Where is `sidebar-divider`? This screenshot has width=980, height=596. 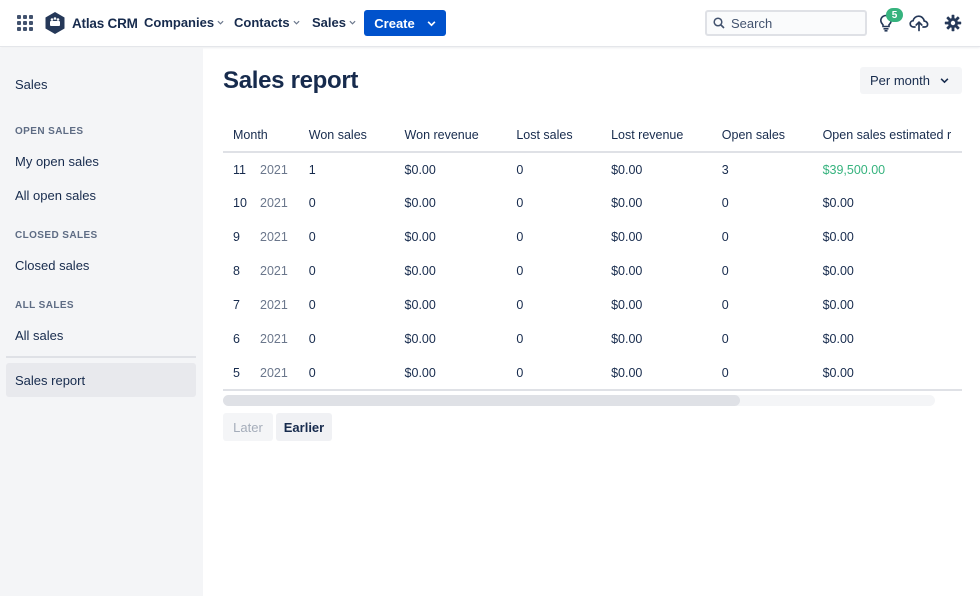
sidebar-divider is located at coordinates (101, 357).